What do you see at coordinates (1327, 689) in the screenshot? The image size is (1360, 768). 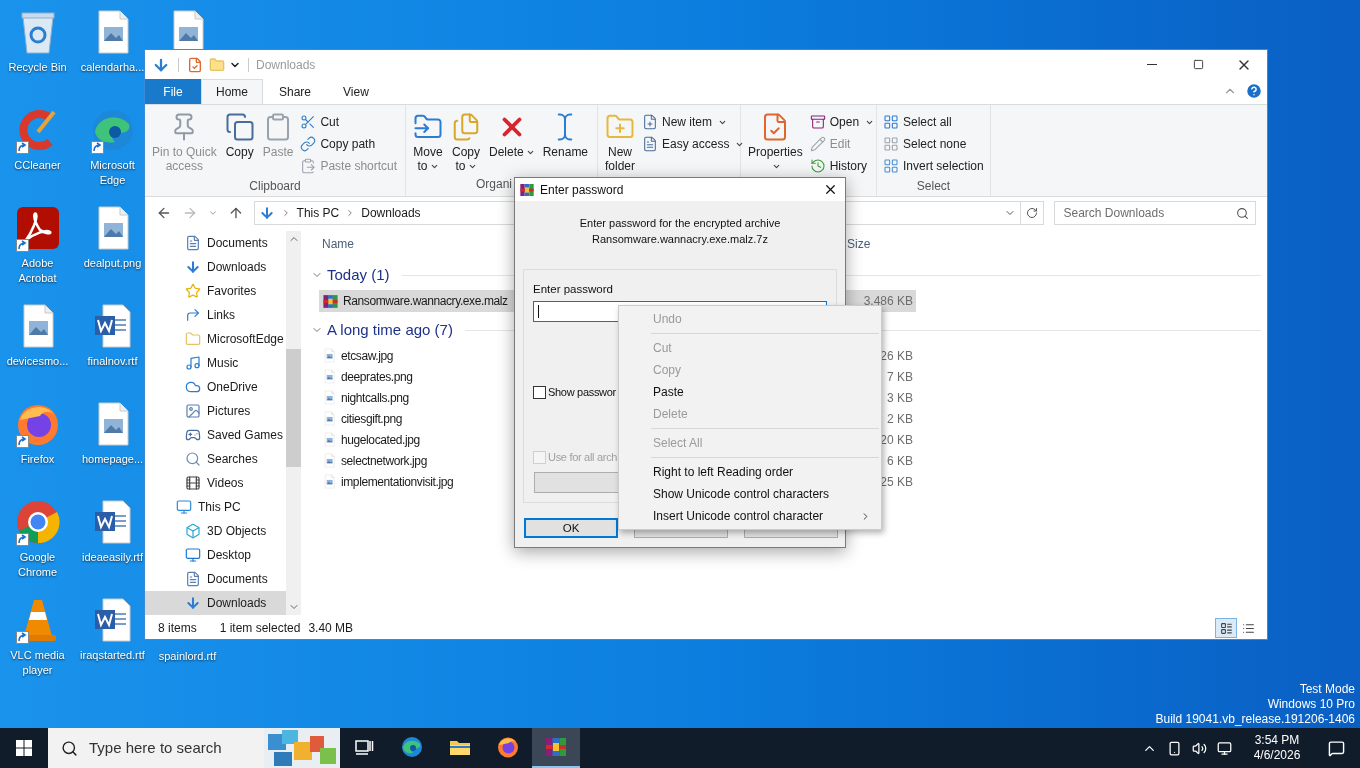 I see `system-watermark-text: Test Mode` at bounding box center [1327, 689].